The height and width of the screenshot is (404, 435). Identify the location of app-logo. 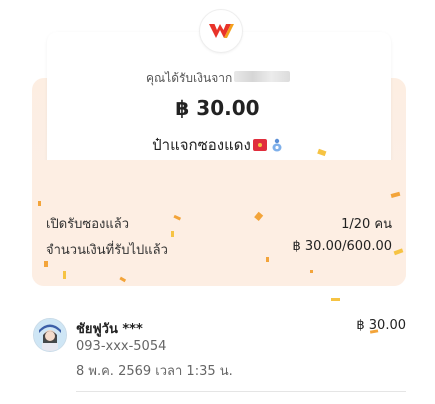
(221, 31).